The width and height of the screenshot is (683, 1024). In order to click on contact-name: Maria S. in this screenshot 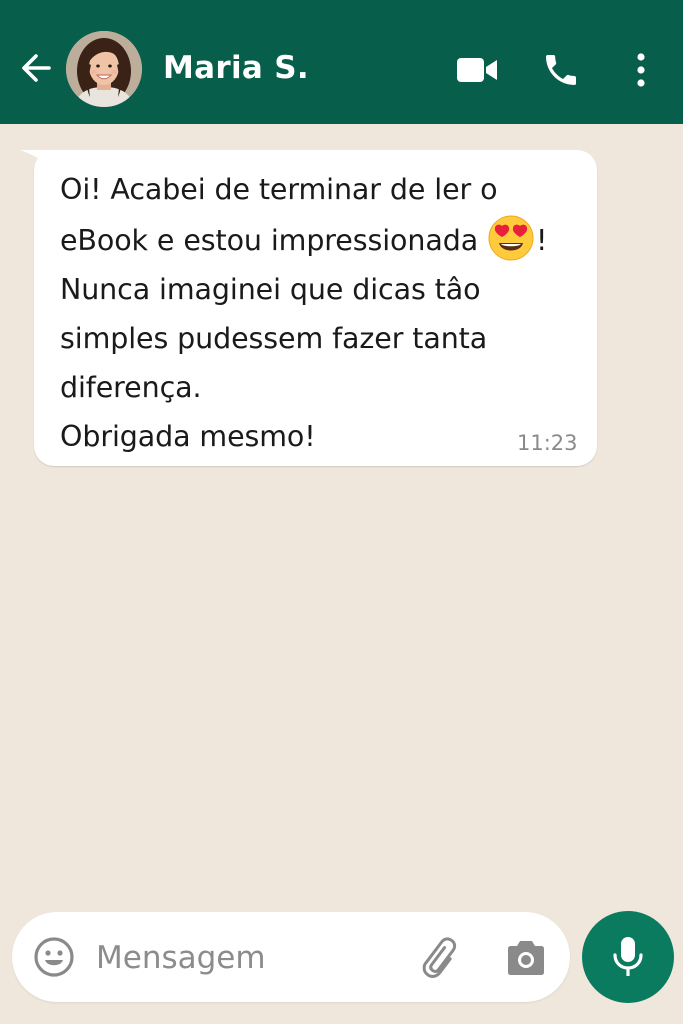, I will do `click(236, 68)`.